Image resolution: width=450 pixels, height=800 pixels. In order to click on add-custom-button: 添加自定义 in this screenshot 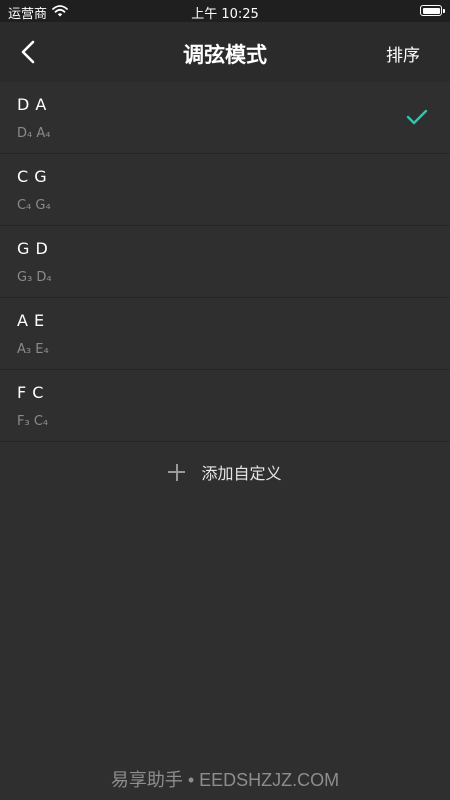, I will do `click(225, 472)`.